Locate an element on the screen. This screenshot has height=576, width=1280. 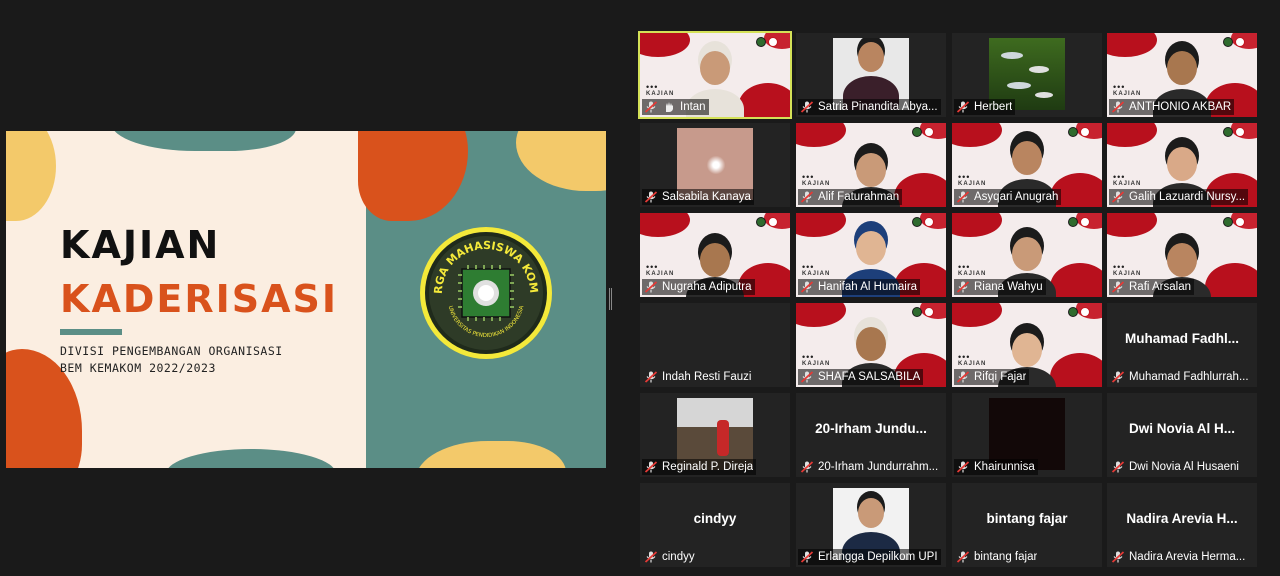
participant-name: Rifqi Fajar is located at coordinates (1000, 377).